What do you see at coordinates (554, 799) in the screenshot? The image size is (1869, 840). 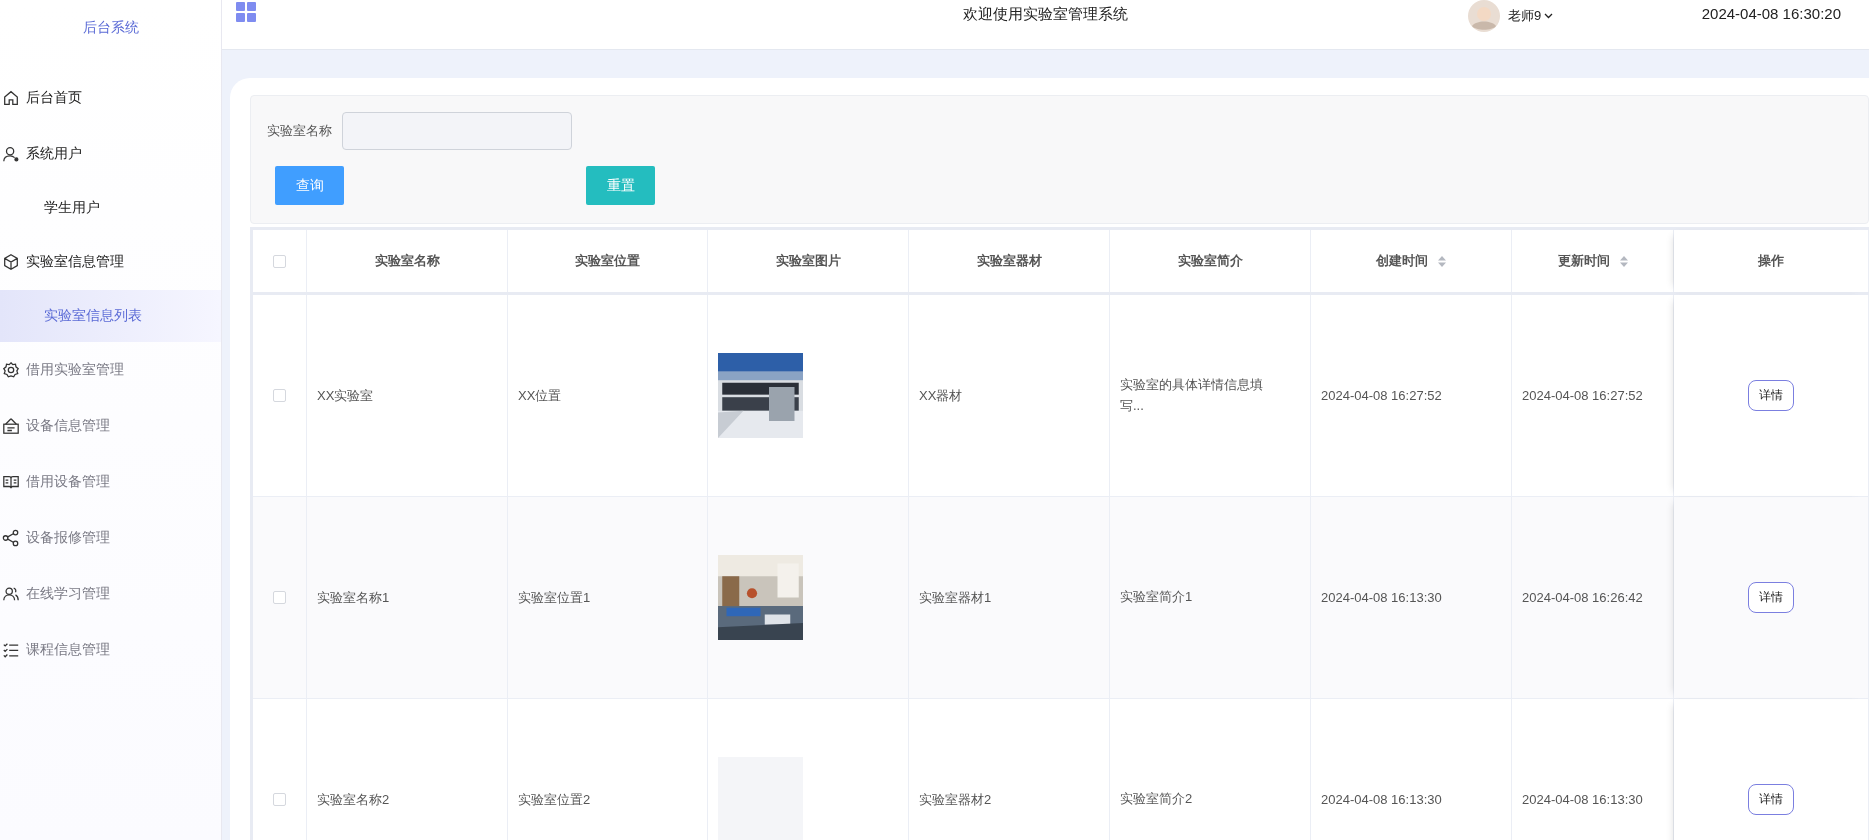 I see `table-cell: 实验室位置2` at bounding box center [554, 799].